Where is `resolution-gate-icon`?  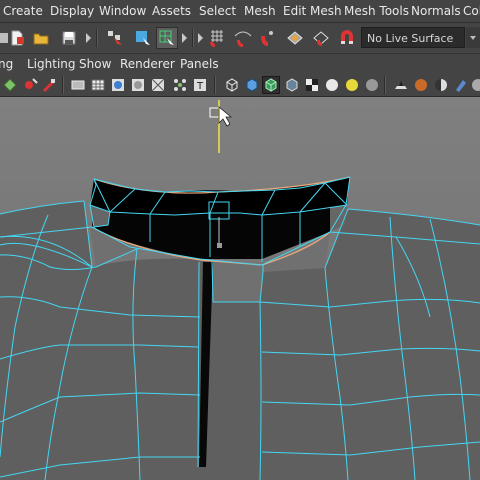 resolution-gate-icon is located at coordinates (118, 85).